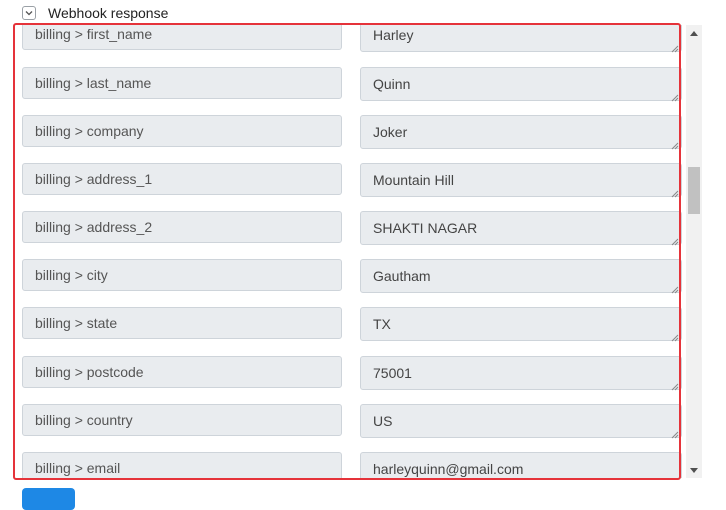  I want to click on field-key: billing > state, so click(182, 323).